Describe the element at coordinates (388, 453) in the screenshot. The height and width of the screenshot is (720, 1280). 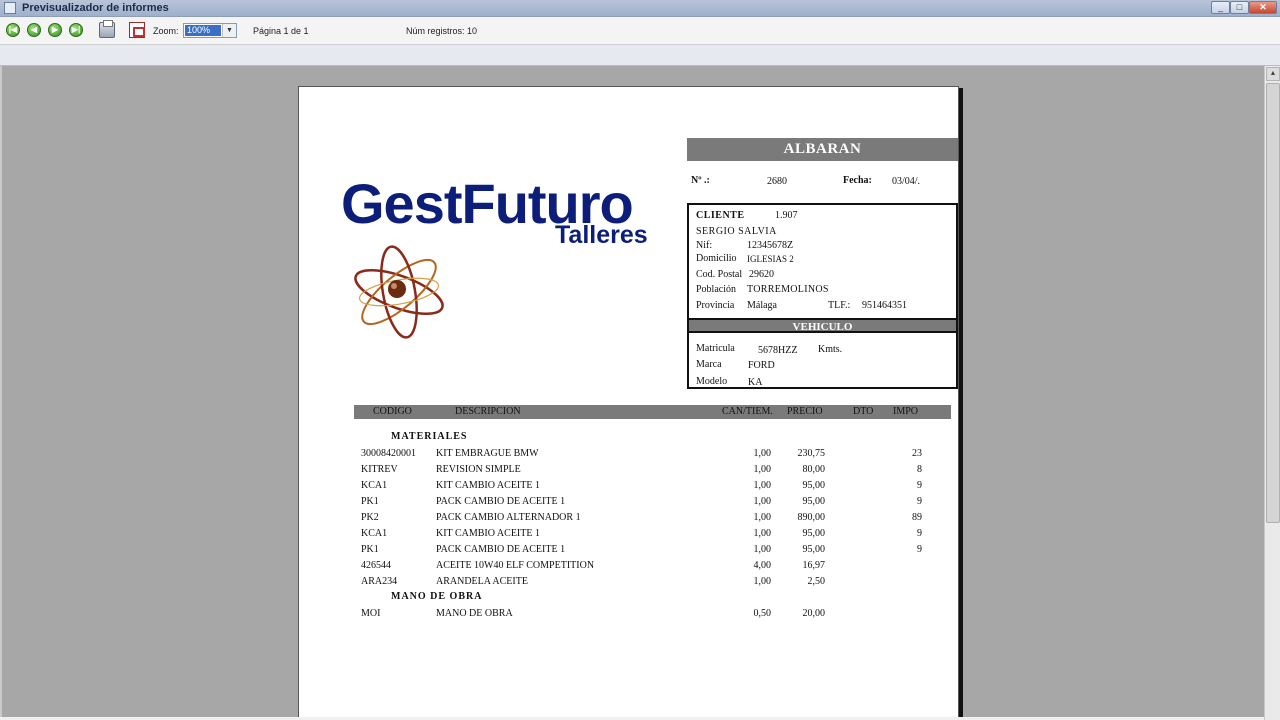
I see `item-code: 30008420001` at that location.